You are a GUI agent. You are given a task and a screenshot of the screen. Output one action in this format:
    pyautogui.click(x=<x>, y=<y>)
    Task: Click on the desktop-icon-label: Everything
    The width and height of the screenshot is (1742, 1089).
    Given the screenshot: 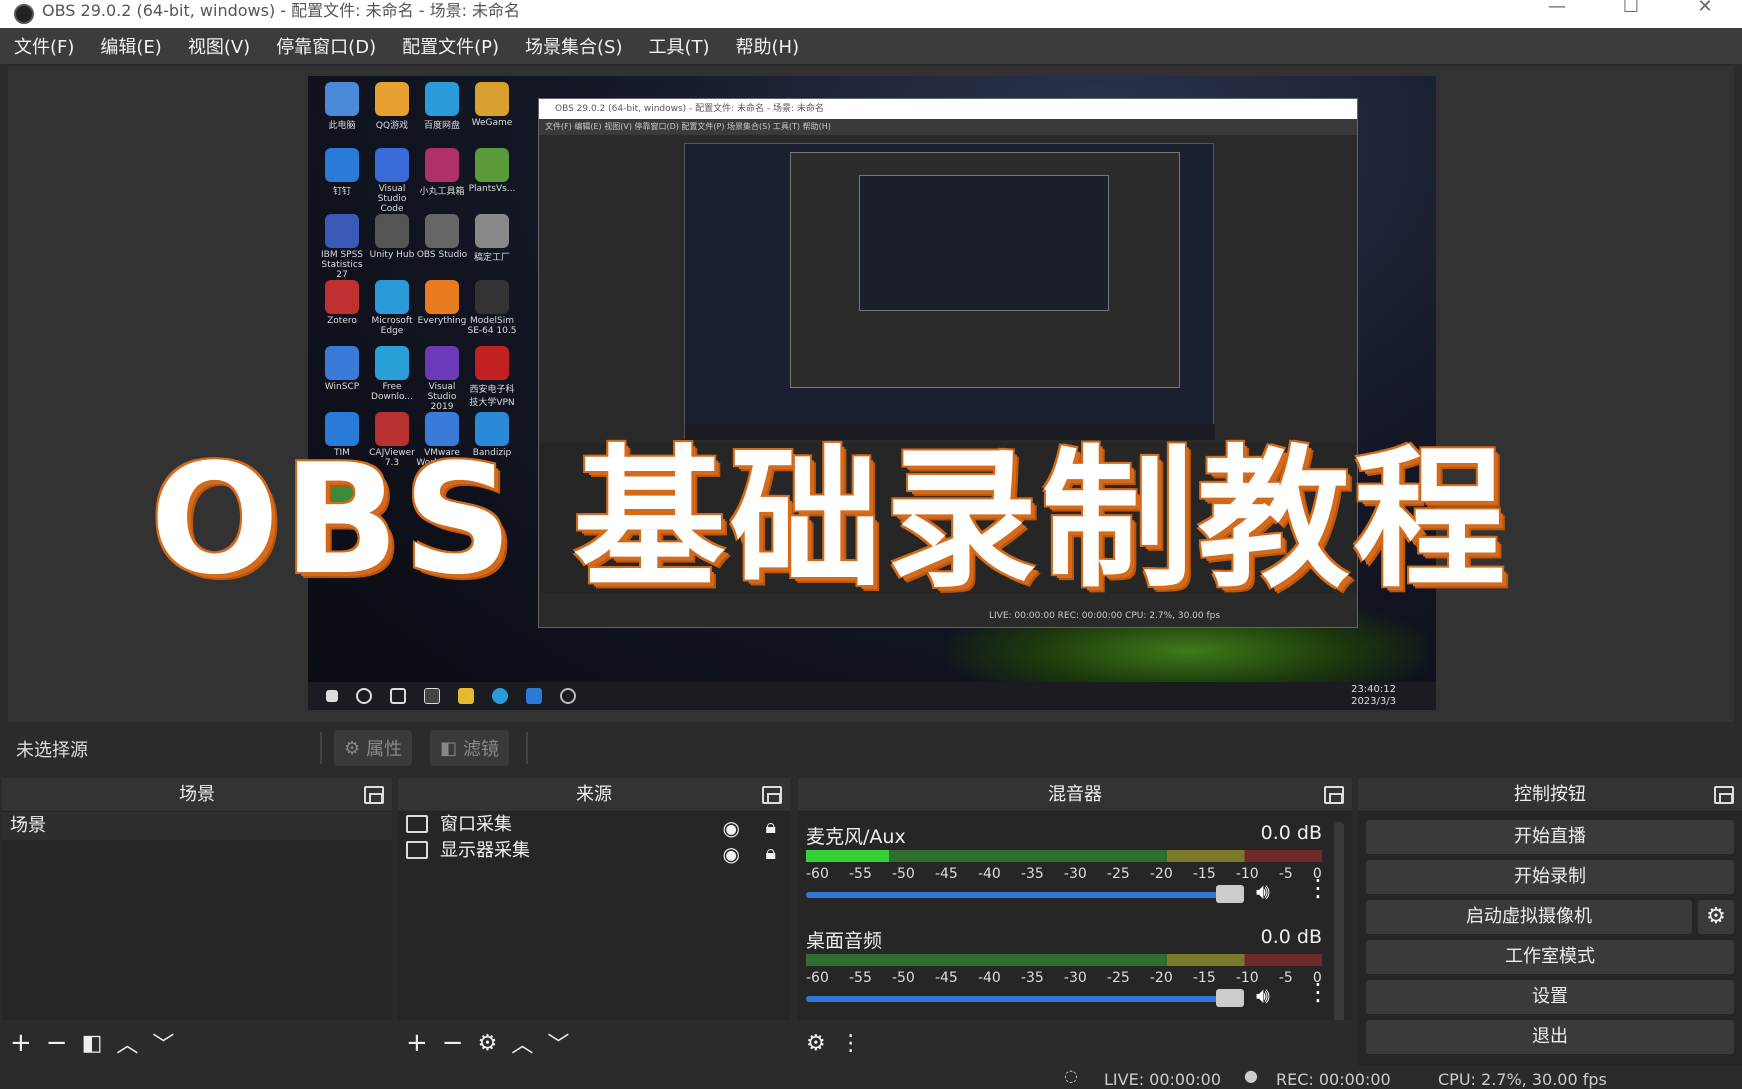 What is the action you would take?
    pyautogui.click(x=442, y=321)
    